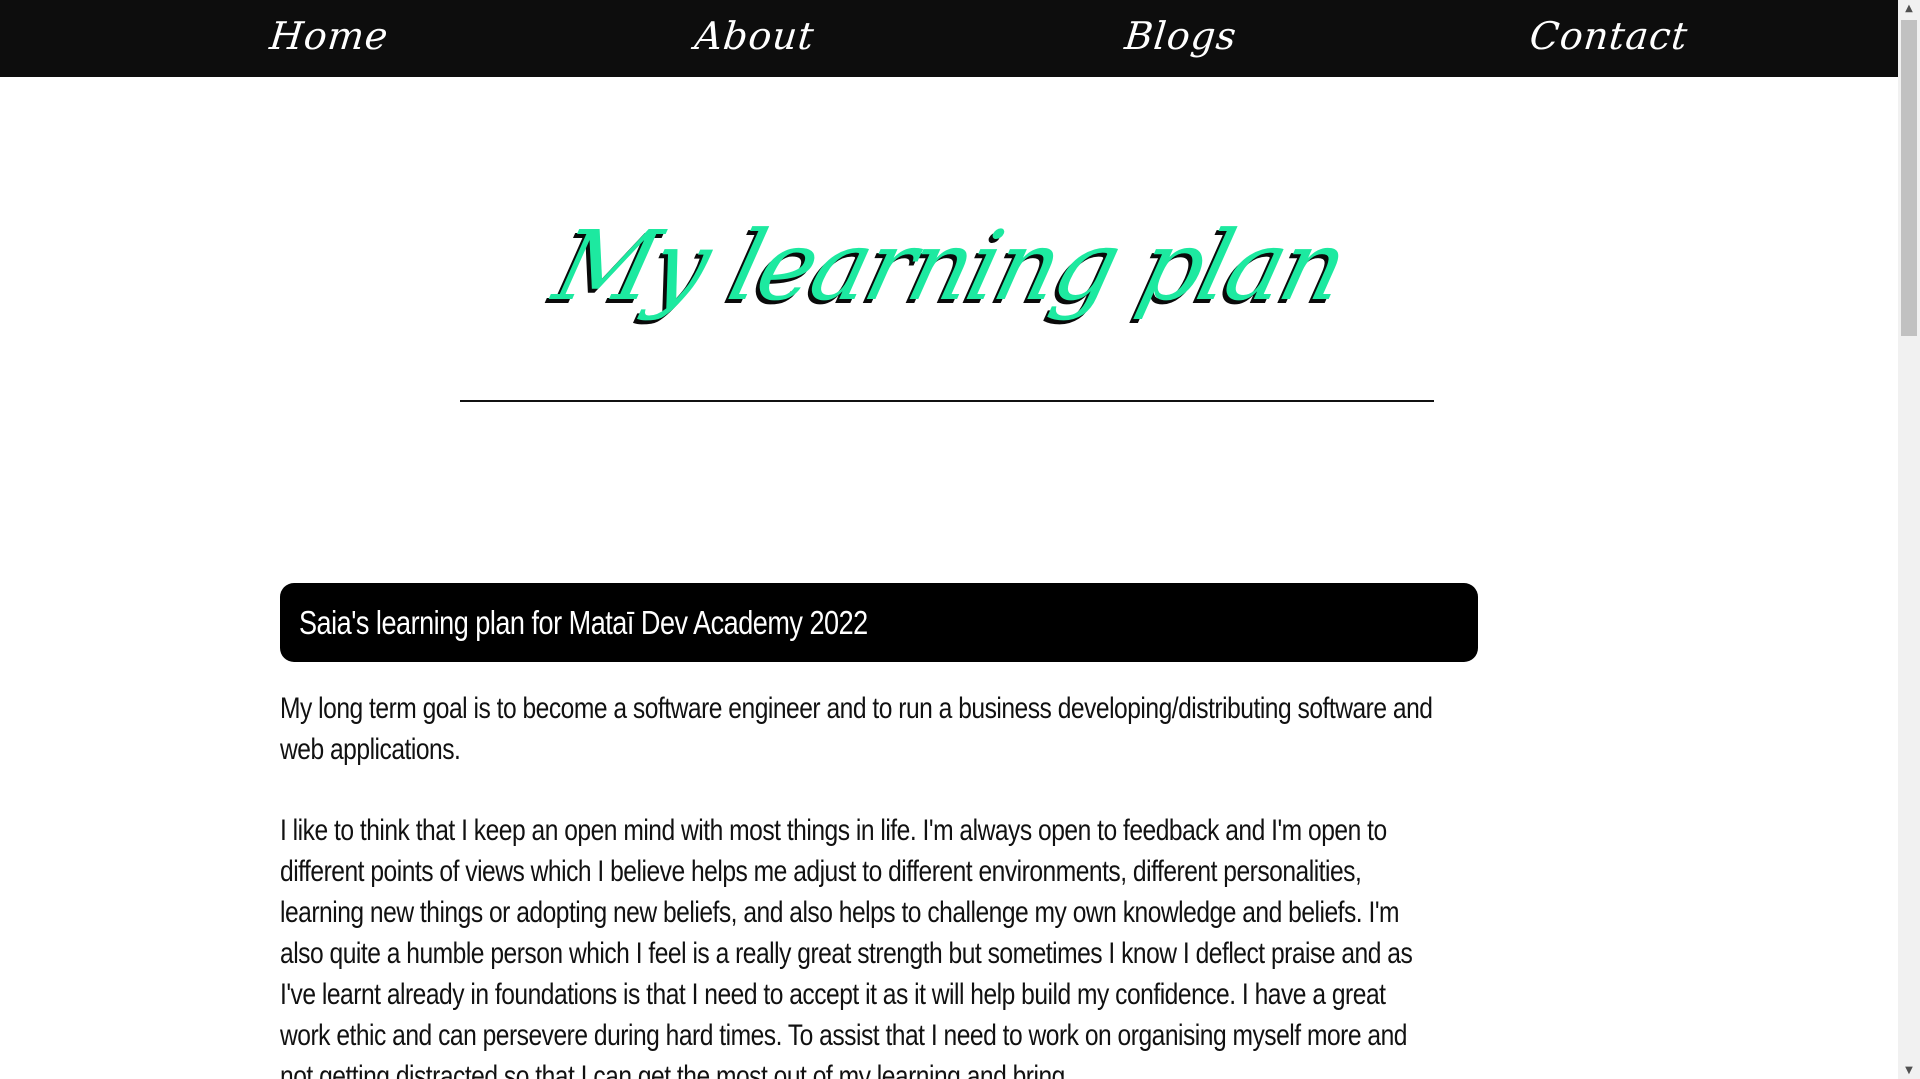 The height and width of the screenshot is (1079, 1920). I want to click on scroll-down-arrow-icon: ▼, so click(1909, 1070).